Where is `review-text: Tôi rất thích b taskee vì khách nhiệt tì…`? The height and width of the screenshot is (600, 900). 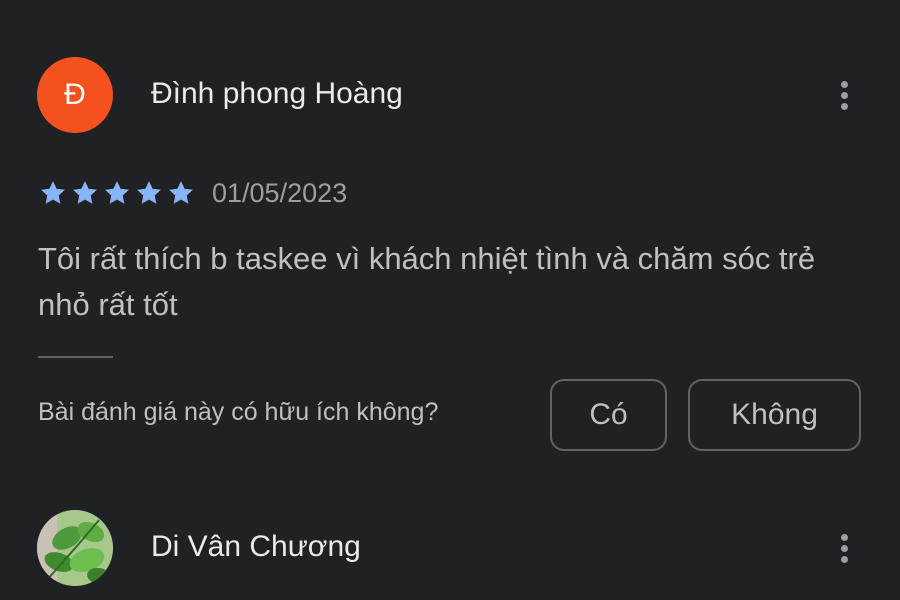 review-text: Tôi rất thích b taskee vì khách nhiệt tì… is located at coordinates (427, 281).